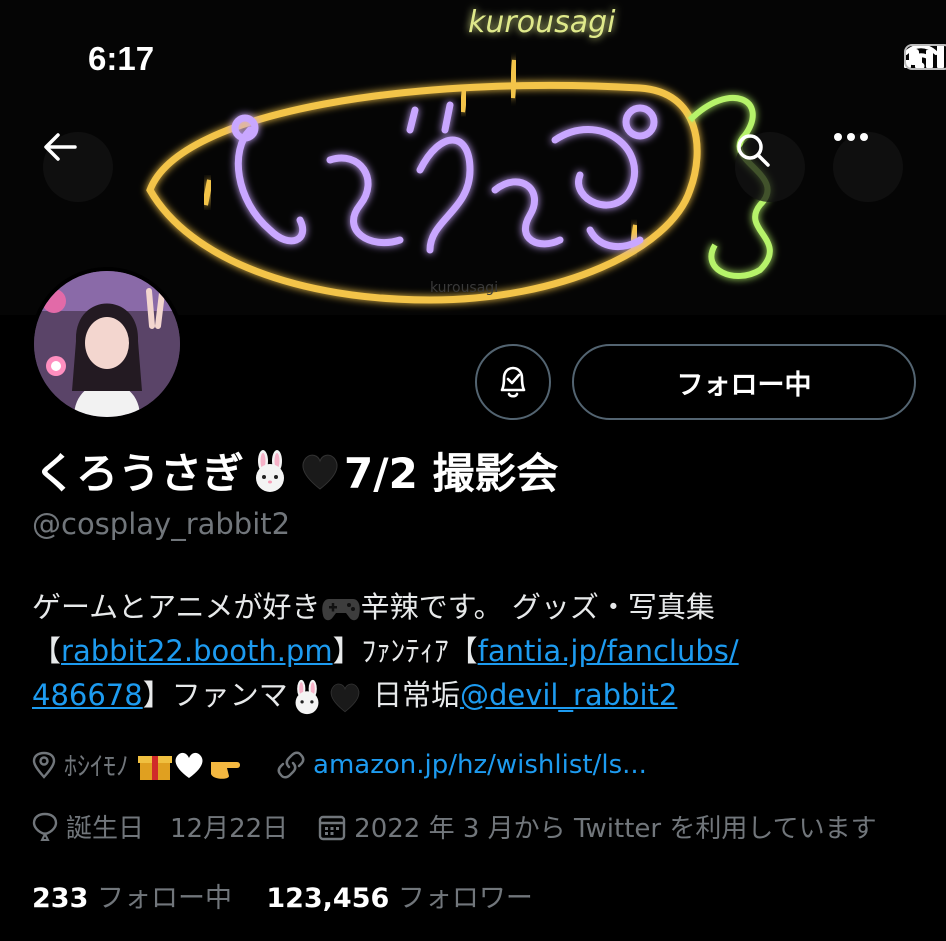 The height and width of the screenshot is (941, 946). I want to click on back-arrow-icon, so click(60, 147).